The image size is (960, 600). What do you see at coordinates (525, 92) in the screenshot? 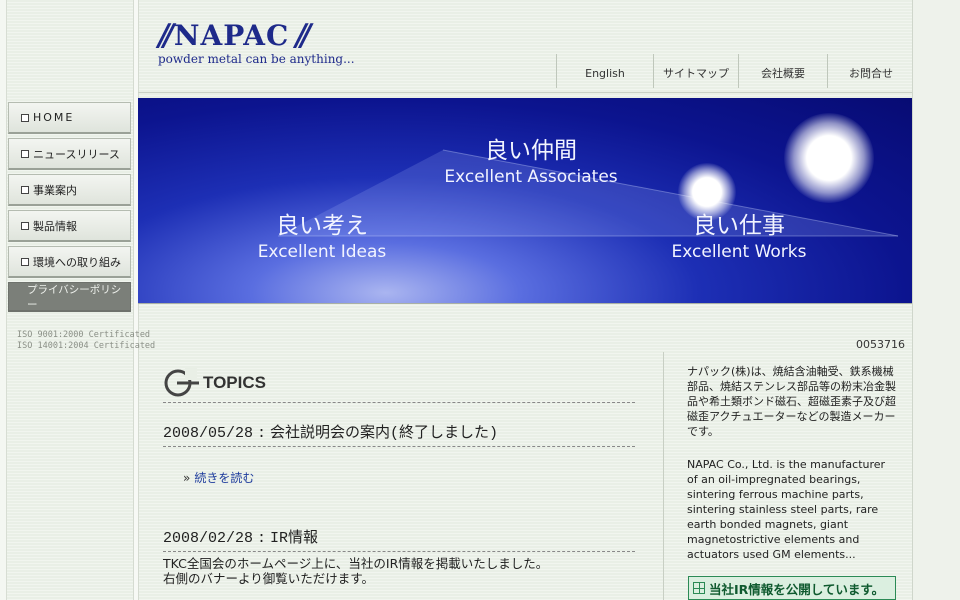
I see `header-divider` at bounding box center [525, 92].